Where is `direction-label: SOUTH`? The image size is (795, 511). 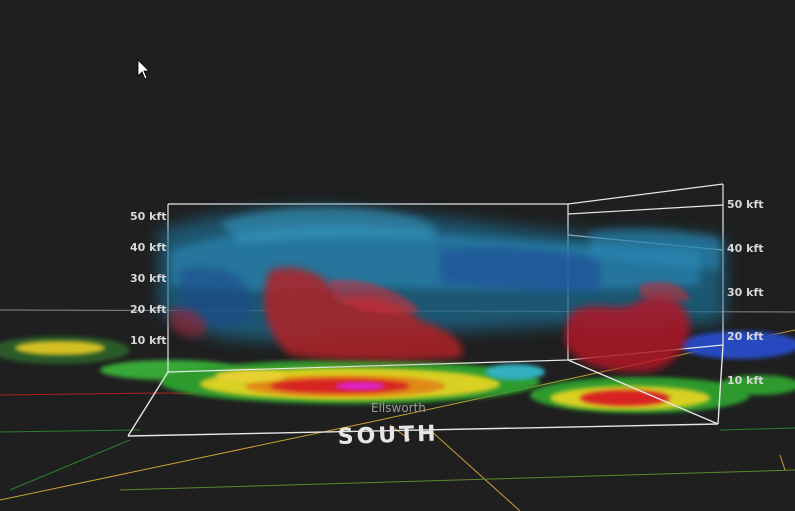 direction-label: SOUTH is located at coordinates (388, 435).